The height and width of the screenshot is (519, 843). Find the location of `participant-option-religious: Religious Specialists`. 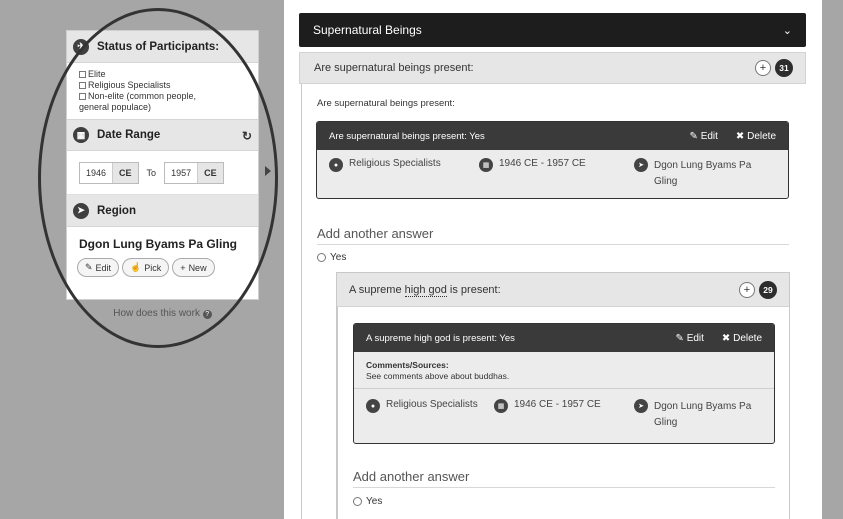

participant-option-religious: Religious Specialists is located at coordinates (164, 85).